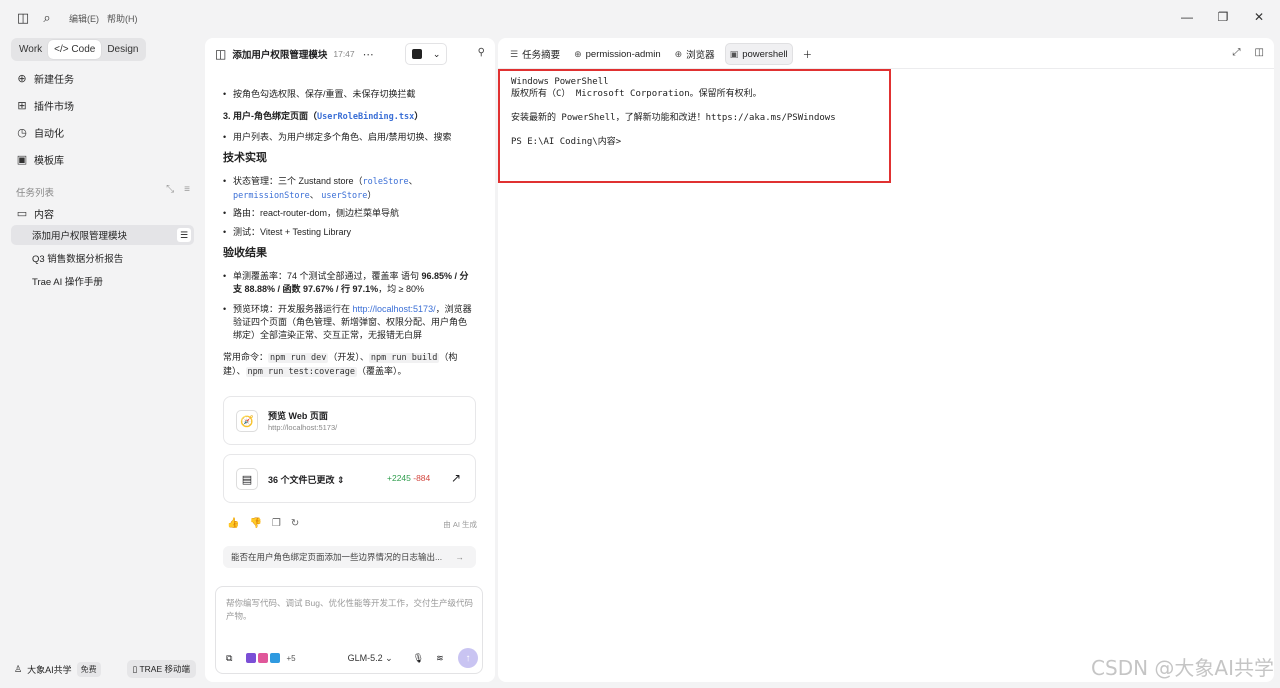  I want to click on tab-permission-admin: ⊕ permission-admin, so click(617, 54).